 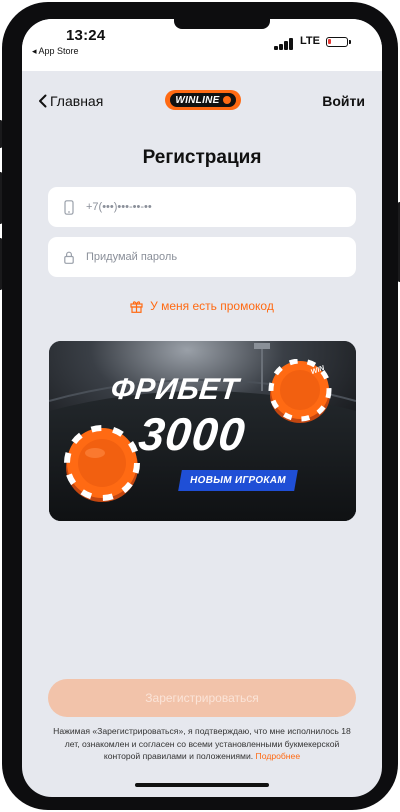 What do you see at coordinates (43, 101) in the screenshot?
I see `chevron-left-icon` at bounding box center [43, 101].